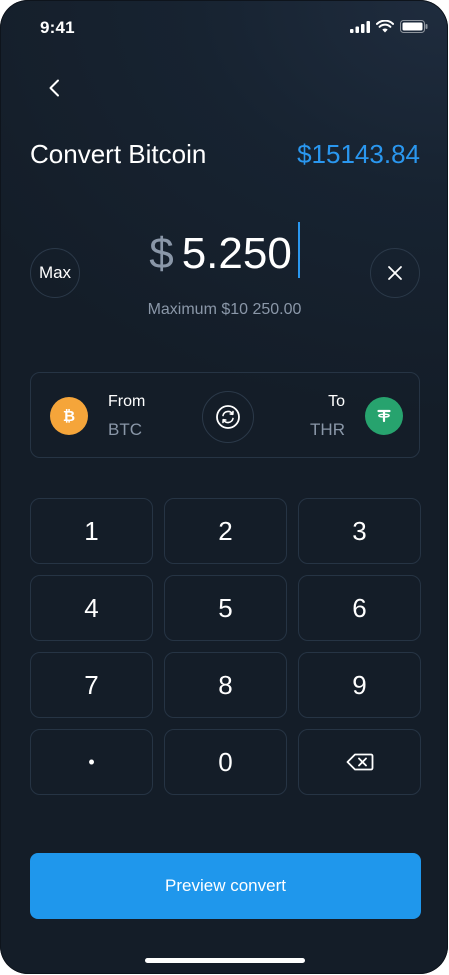 Image resolution: width=449 pixels, height=975 pixels. I want to click on status-icons, so click(389, 26).